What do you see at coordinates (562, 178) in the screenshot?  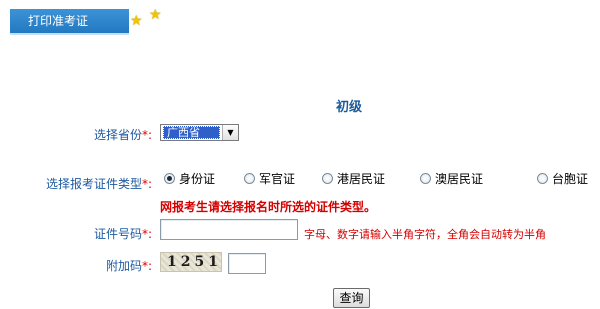 I see `radio-taiwan-permit: 台胞证` at bounding box center [562, 178].